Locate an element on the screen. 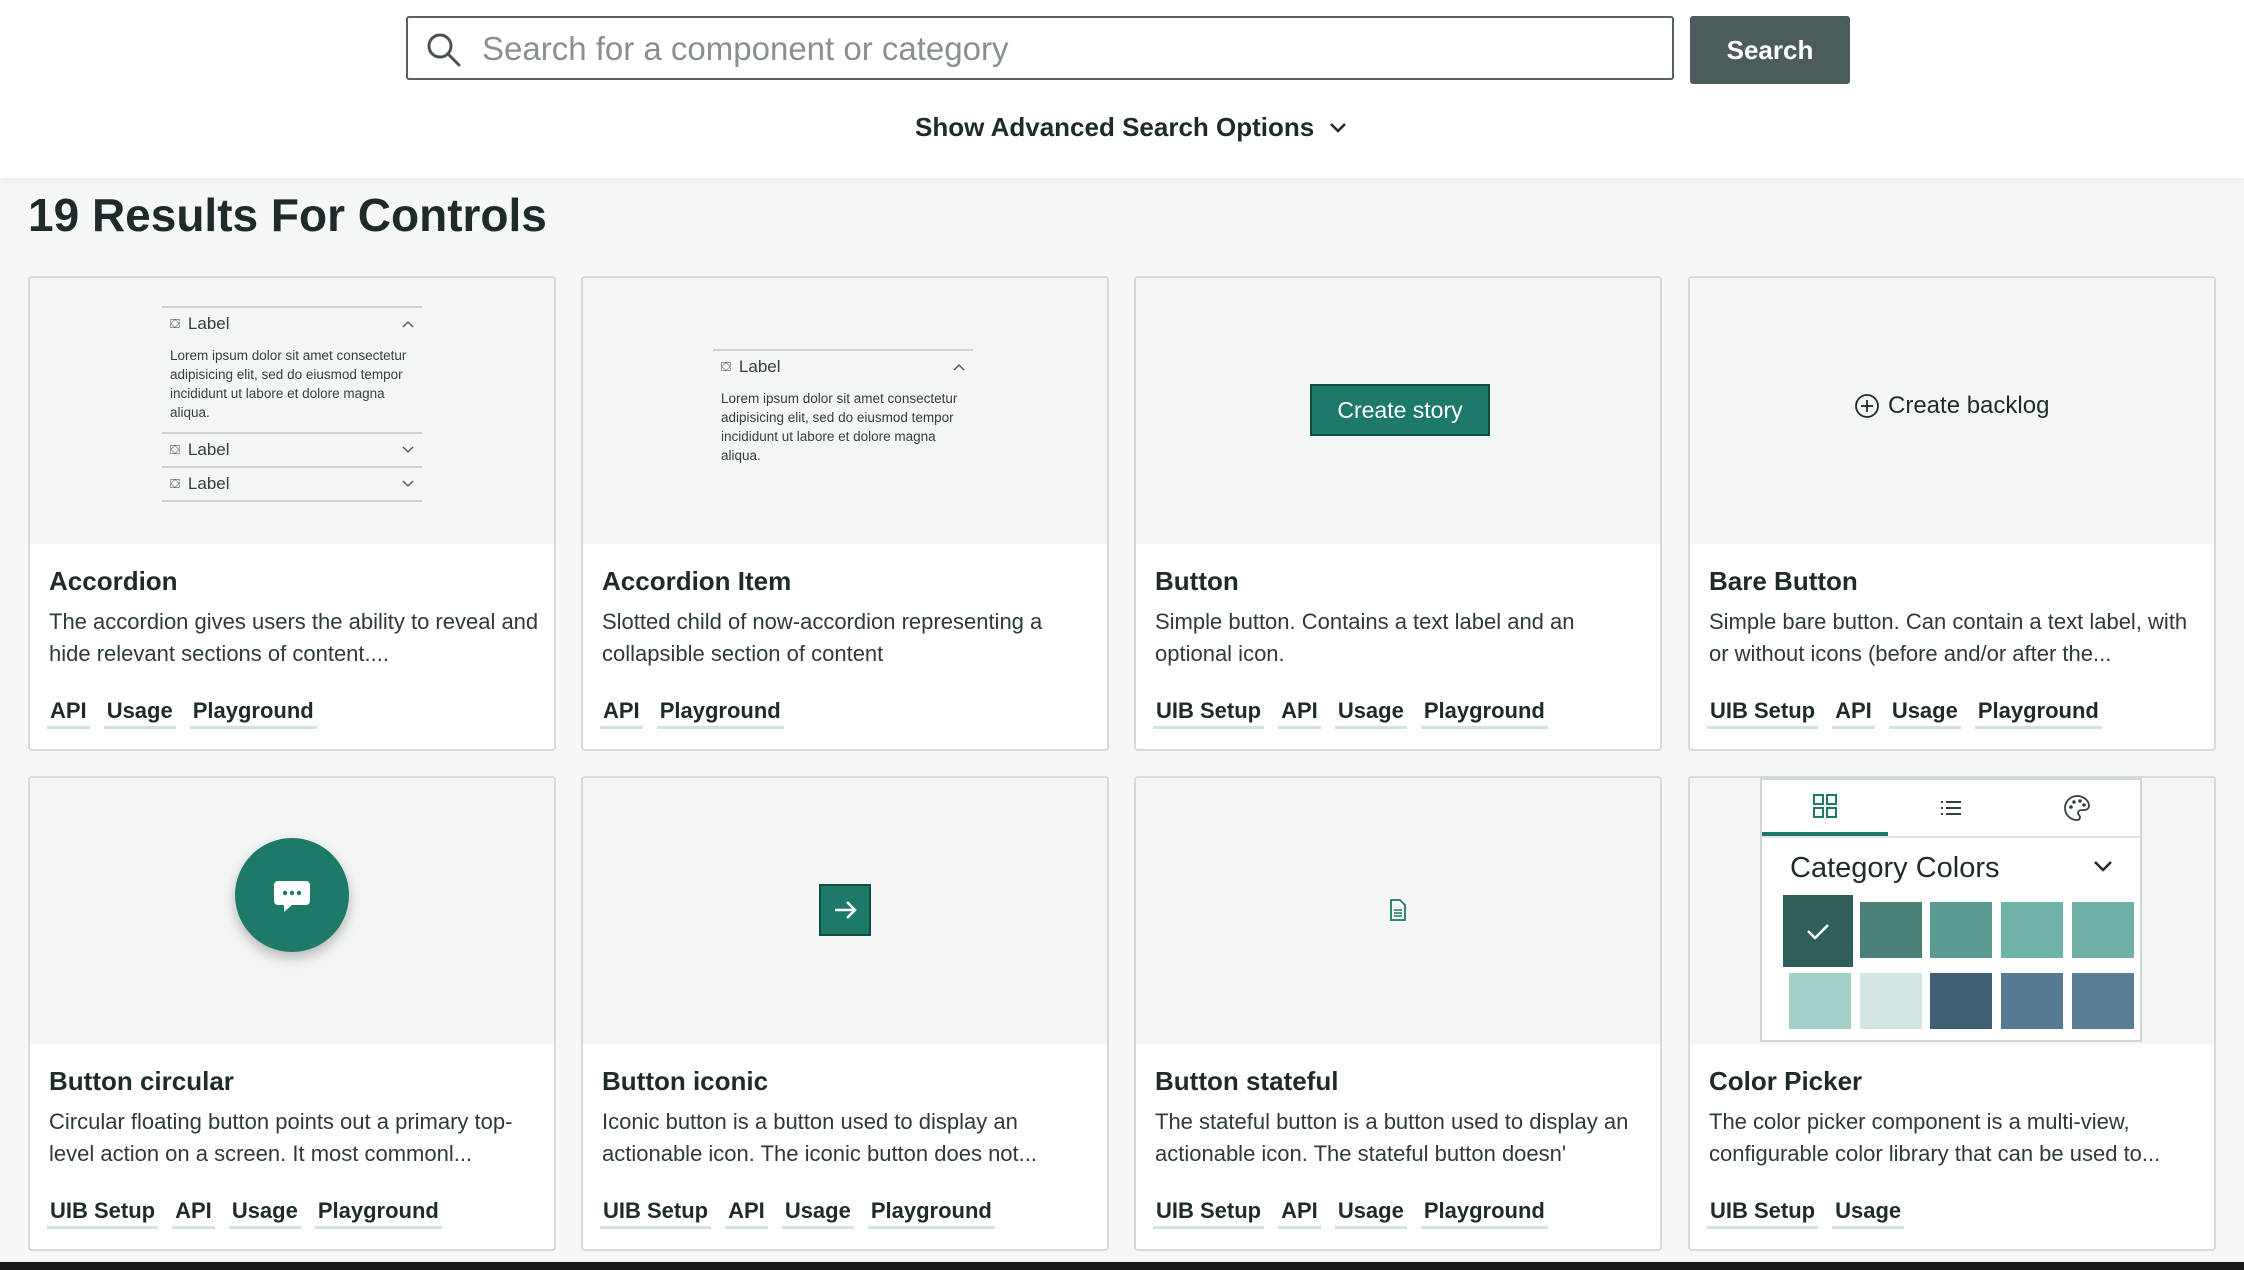 Image resolution: width=2244 pixels, height=1270 pixels. card-links: API Playground is located at coordinates (692, 713).